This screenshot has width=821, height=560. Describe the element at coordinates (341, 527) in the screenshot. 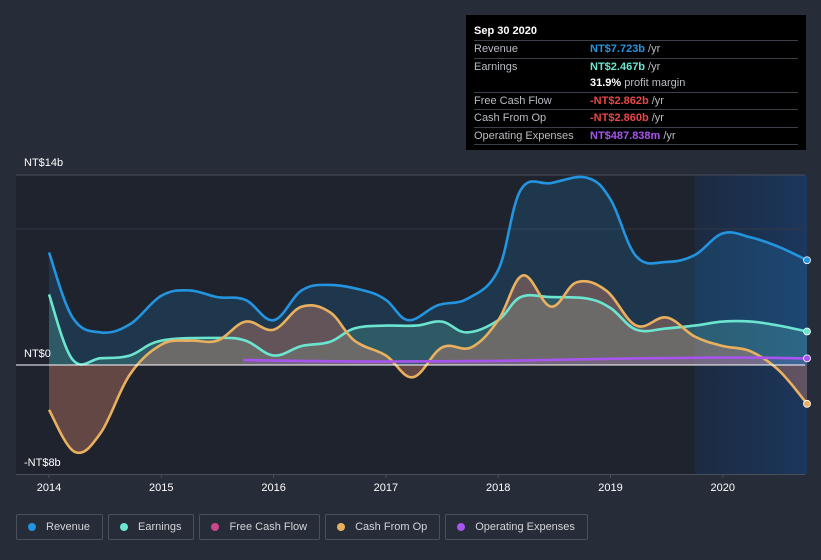

I see `cash-from-op-dot-icon` at that location.